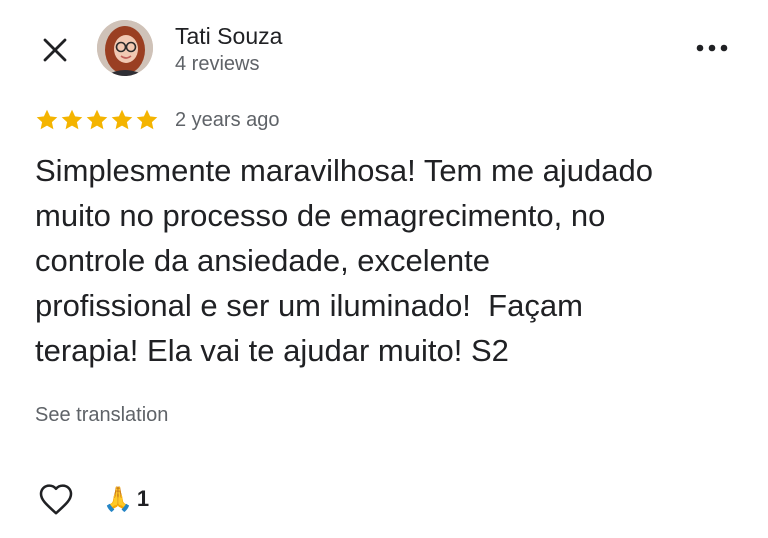 The image size is (768, 538). Describe the element at coordinates (143, 498) in the screenshot. I see `reaction-count: 1` at that location.